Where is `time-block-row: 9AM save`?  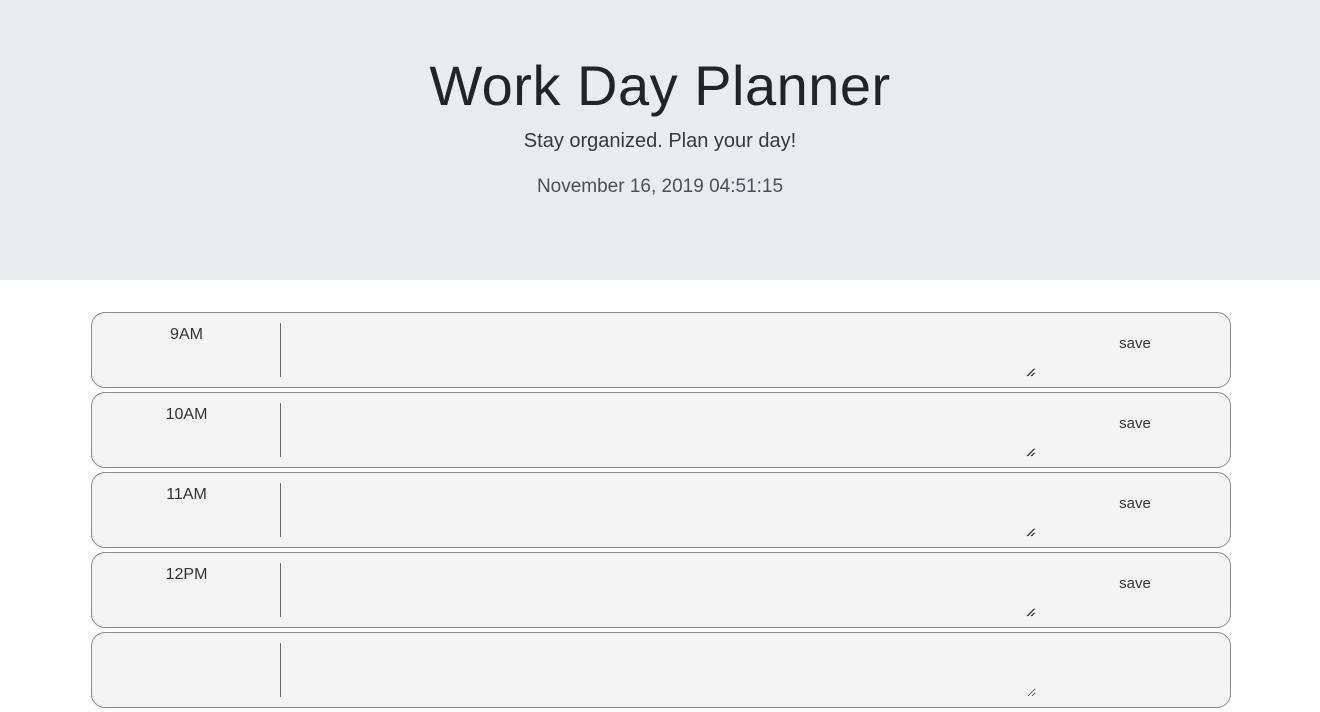 time-block-row: 9AM save is located at coordinates (661, 350).